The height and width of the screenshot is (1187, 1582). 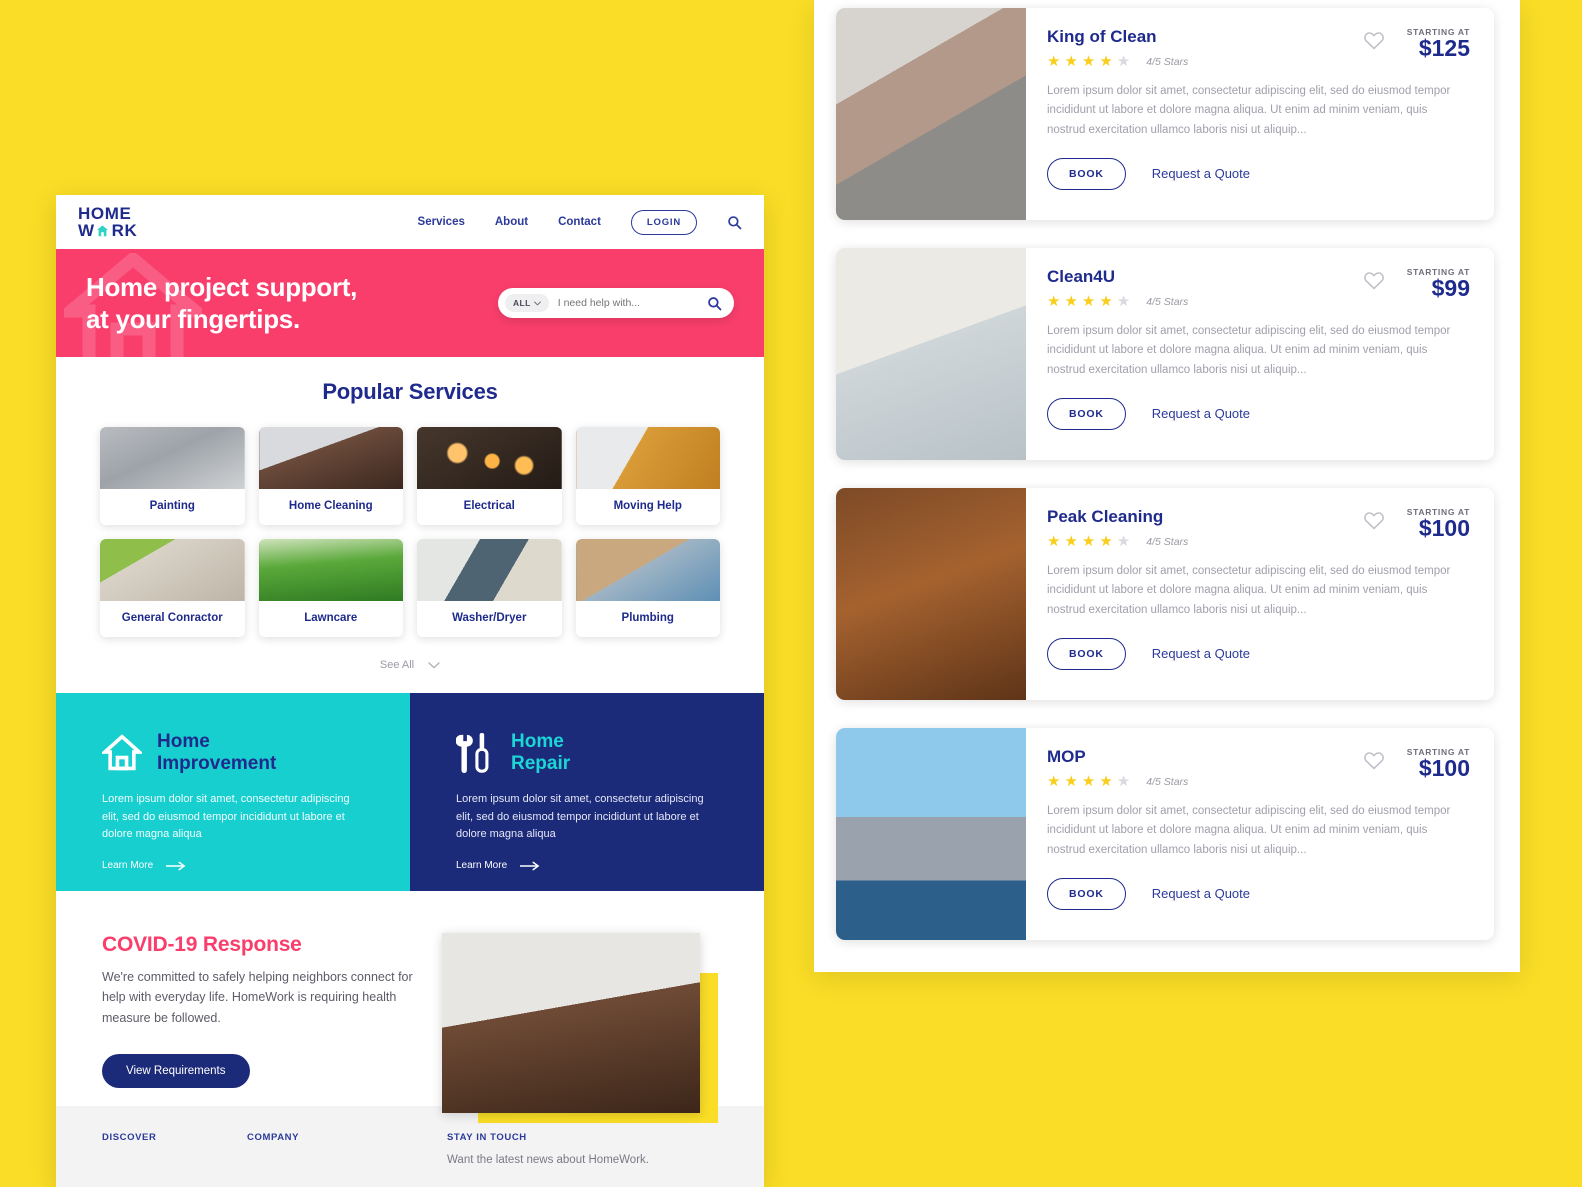 I want to click on banner-title: Home Improvement, so click(x=216, y=753).